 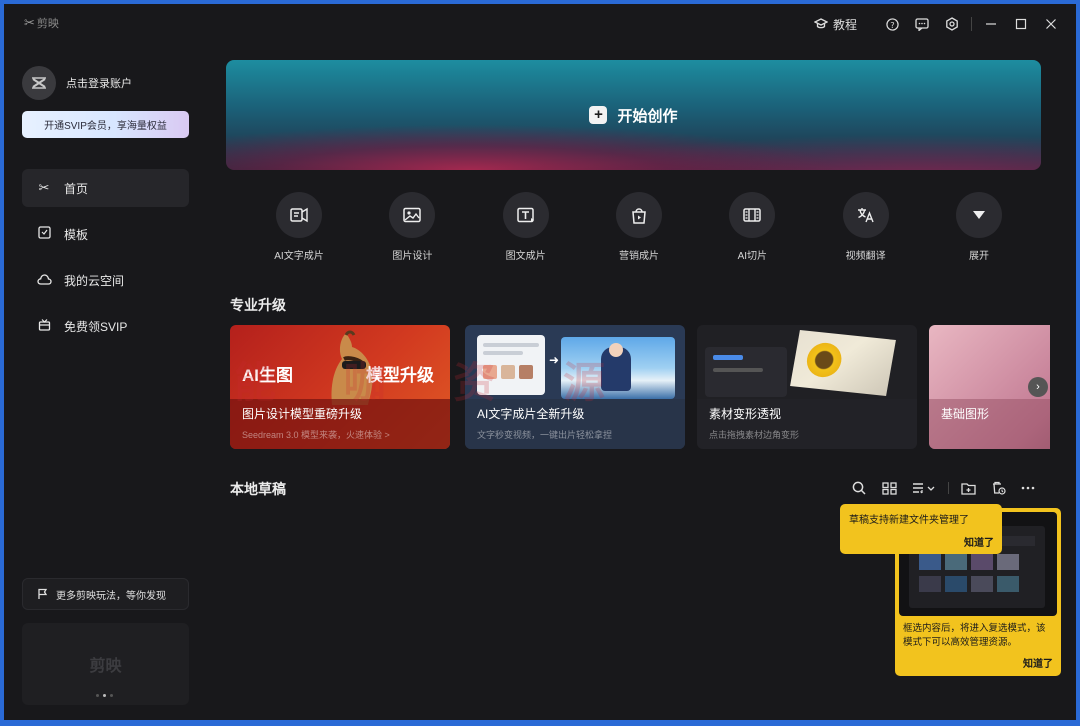 I want to click on ai-text-video-icon, so click(x=299, y=215).